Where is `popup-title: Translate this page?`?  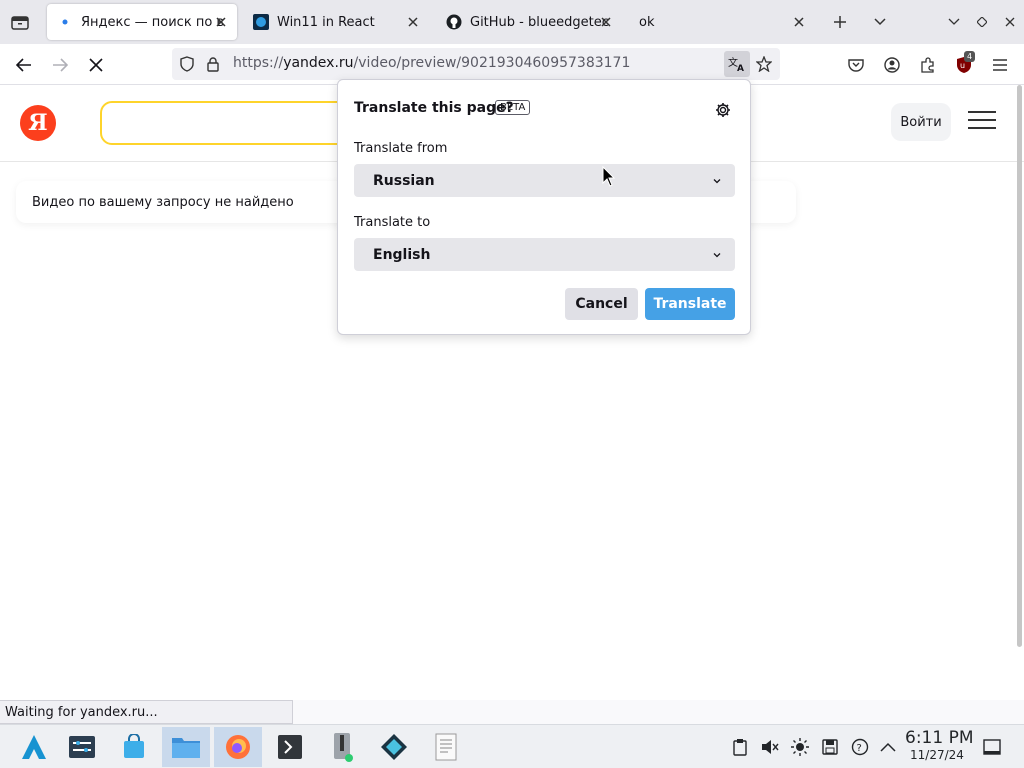
popup-title: Translate this page? is located at coordinates (434, 108).